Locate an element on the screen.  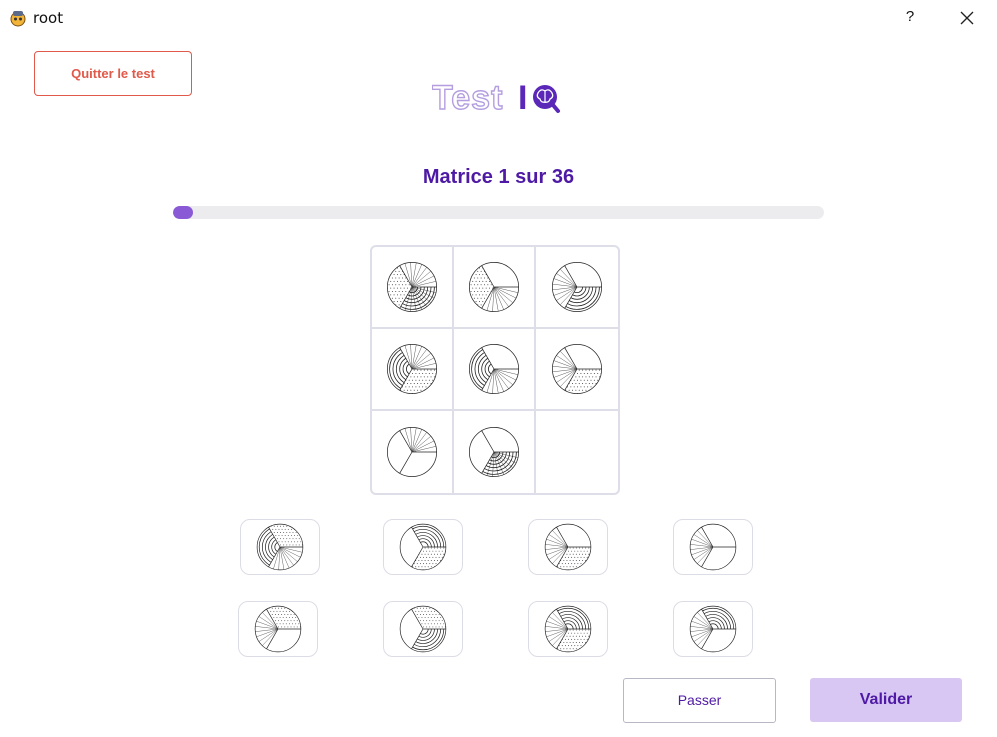
validate-button: Valider is located at coordinates (886, 700).